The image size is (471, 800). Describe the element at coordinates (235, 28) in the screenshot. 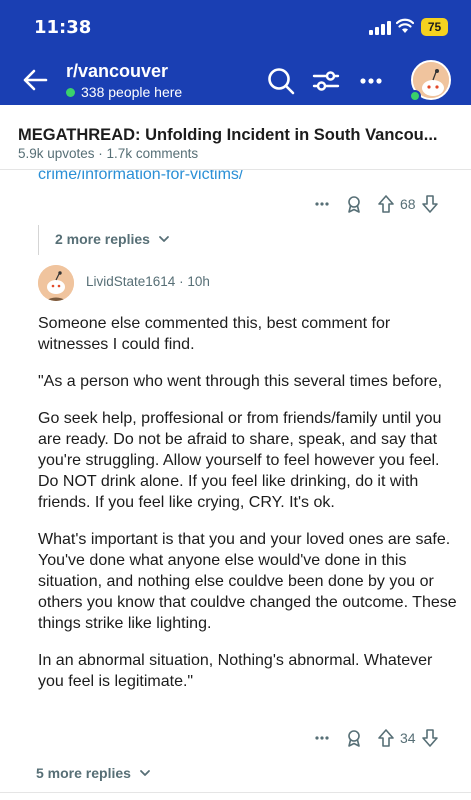

I see `status-bar: 11:38 75` at that location.